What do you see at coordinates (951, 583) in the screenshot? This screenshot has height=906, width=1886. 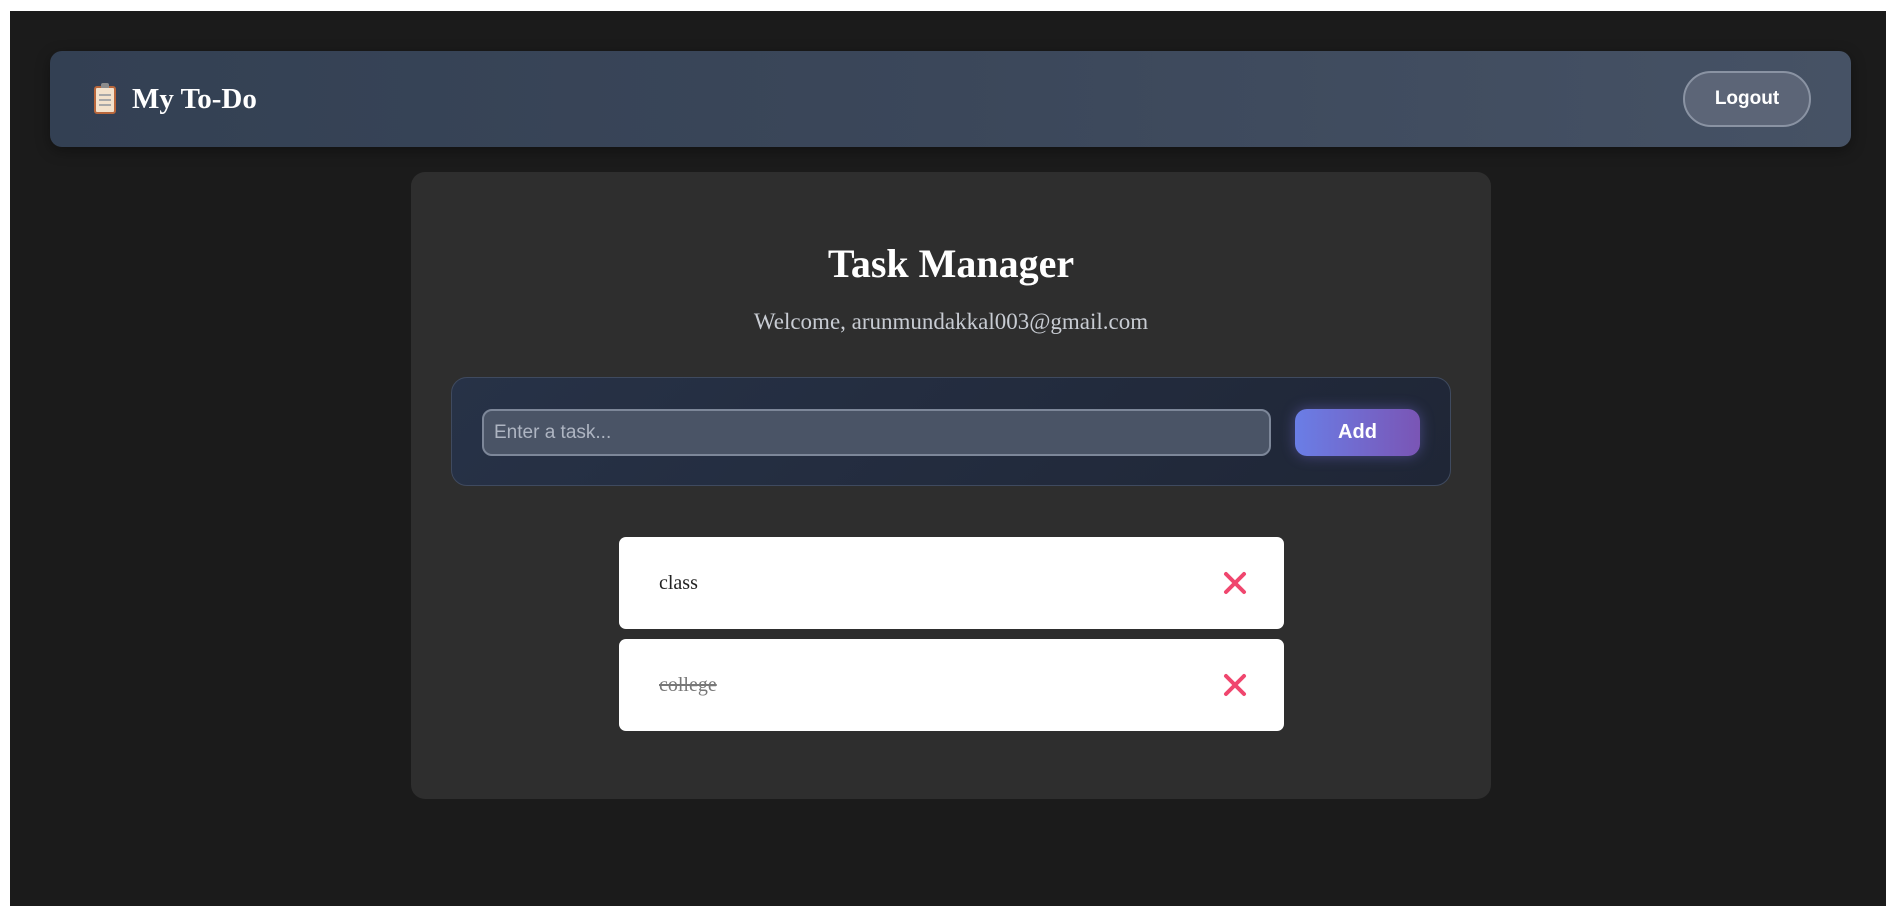 I see `task-item: class` at bounding box center [951, 583].